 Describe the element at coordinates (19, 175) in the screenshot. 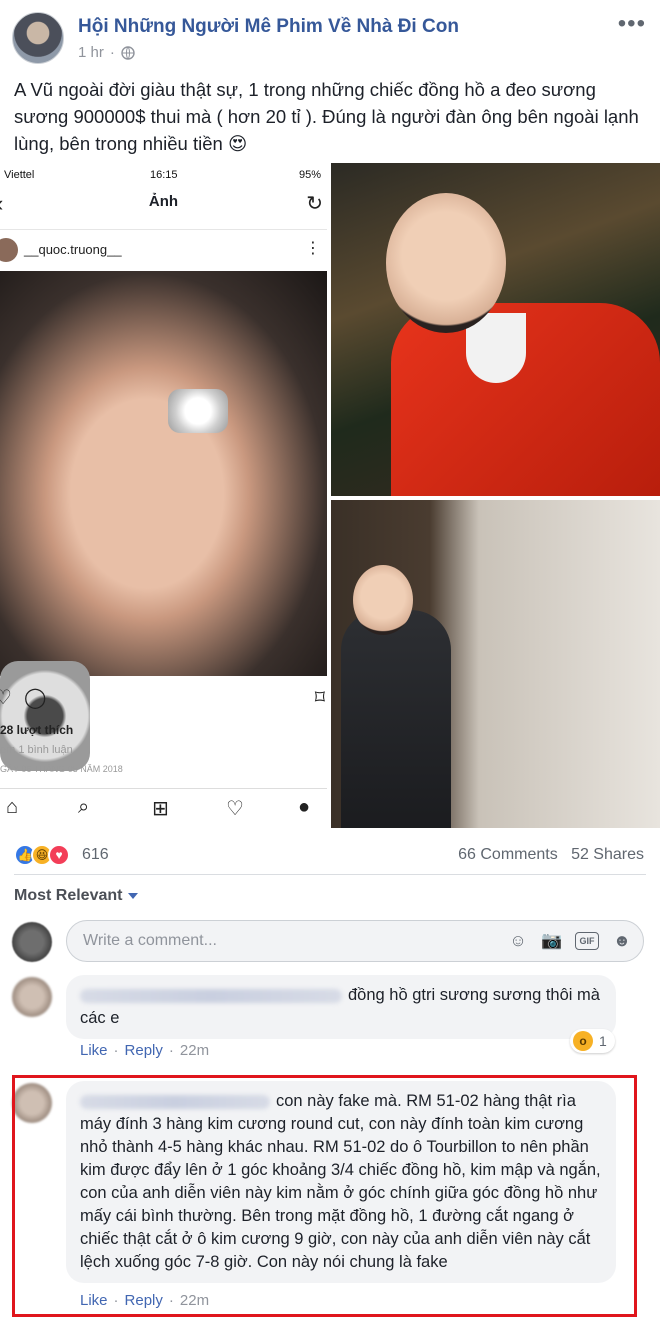

I see `carrier-label: Viettel` at that location.